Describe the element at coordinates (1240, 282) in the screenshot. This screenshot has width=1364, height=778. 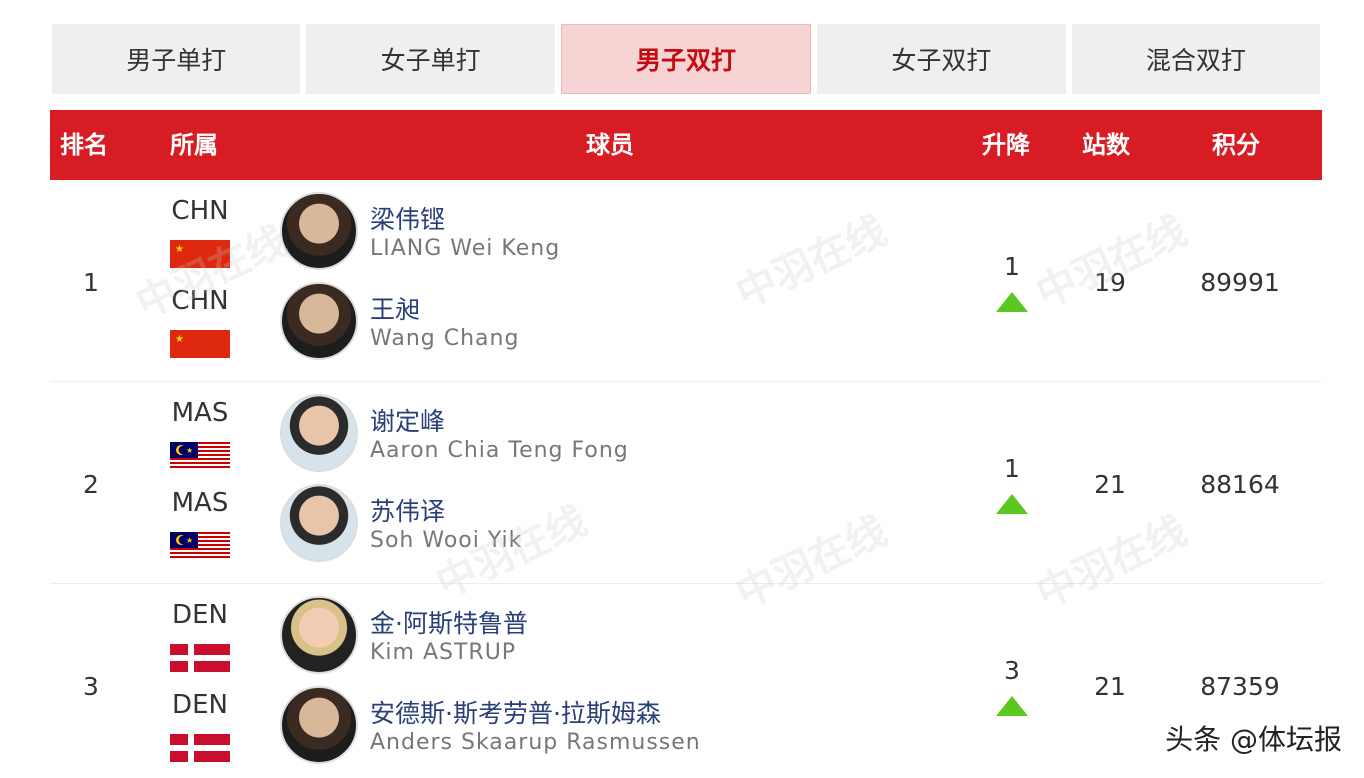
I see `points-value: 89991` at that location.